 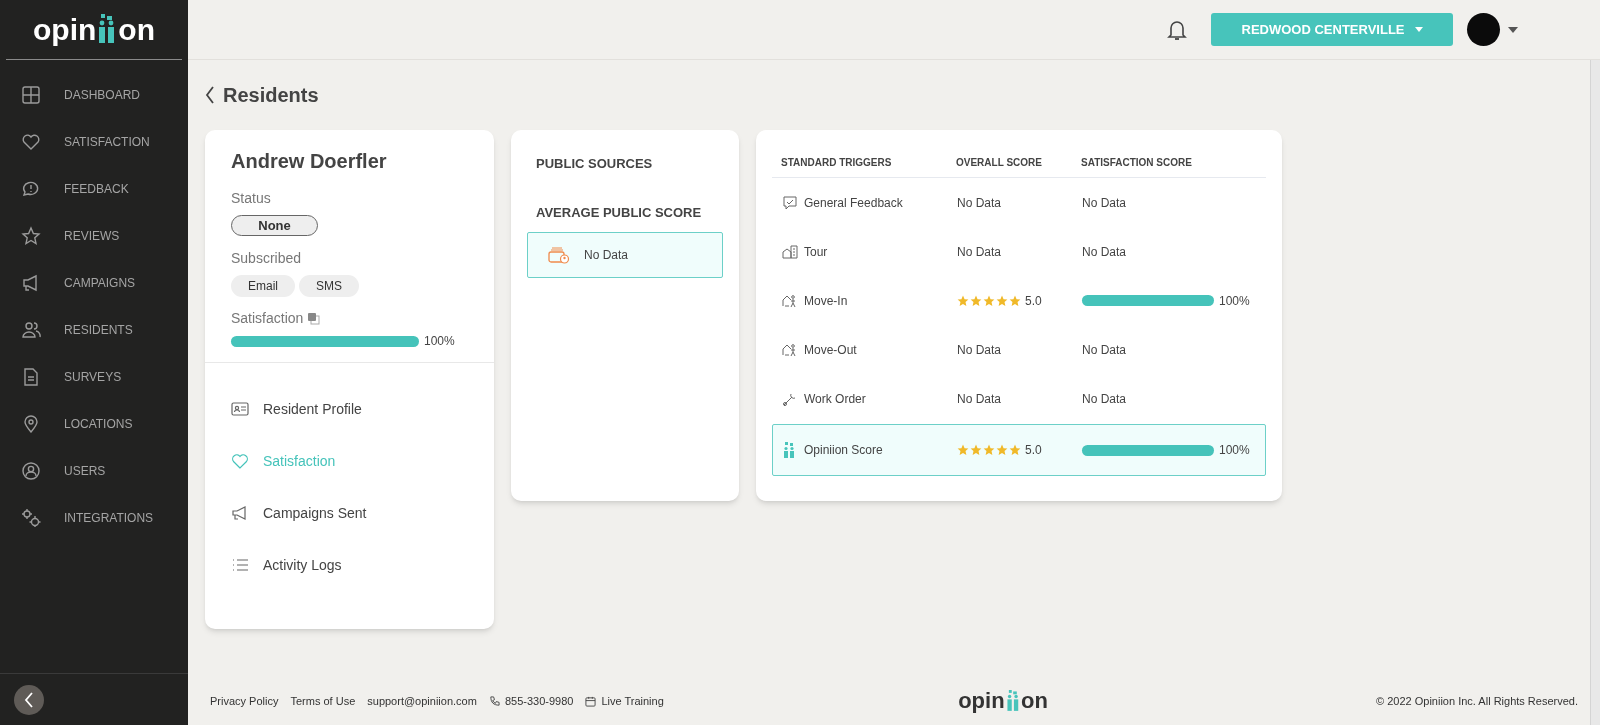 What do you see at coordinates (267, 258) in the screenshot?
I see `field-label: Subscribed` at bounding box center [267, 258].